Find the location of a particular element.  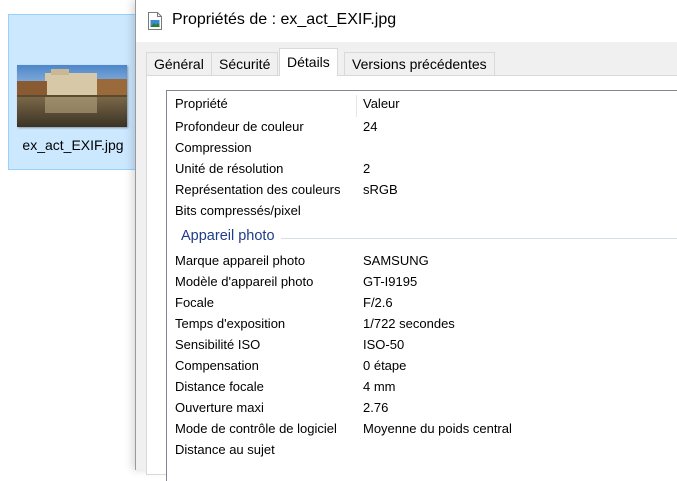

list-item: Distance au sujet is located at coordinates (422, 449).